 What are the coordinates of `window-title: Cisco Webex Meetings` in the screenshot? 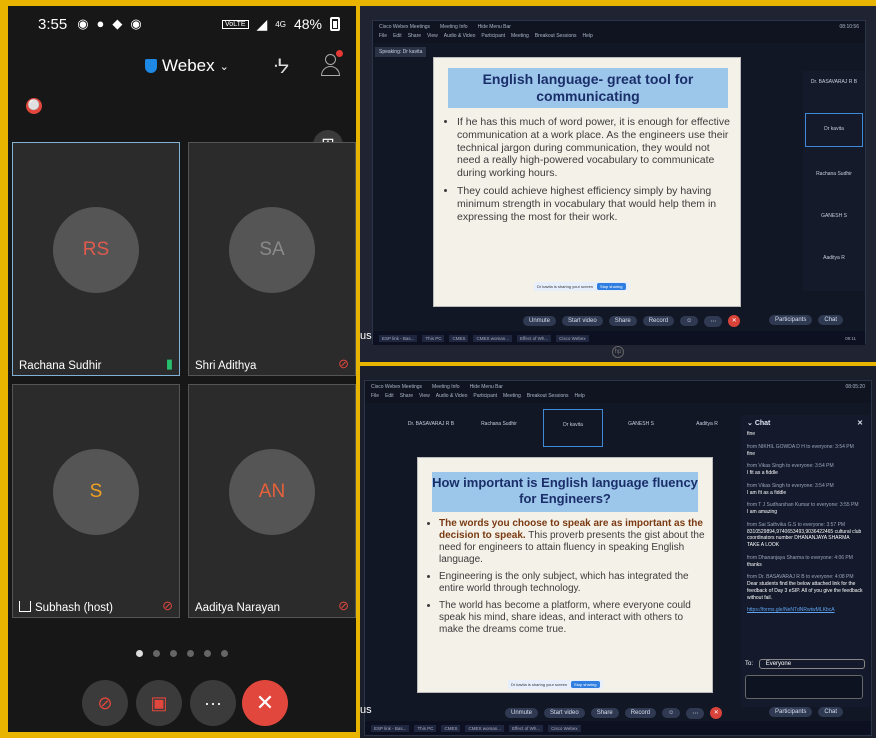 It's located at (397, 387).